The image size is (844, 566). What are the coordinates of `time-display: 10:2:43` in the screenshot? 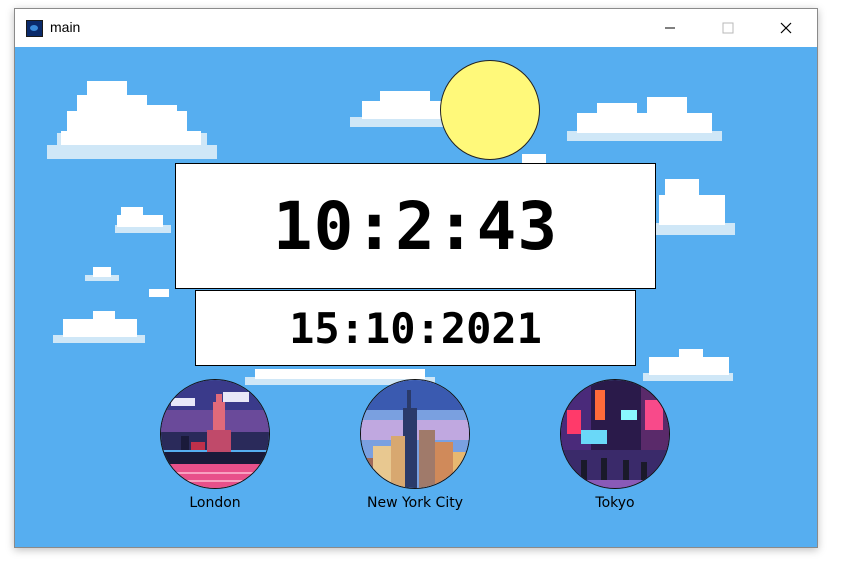 It's located at (415, 226).